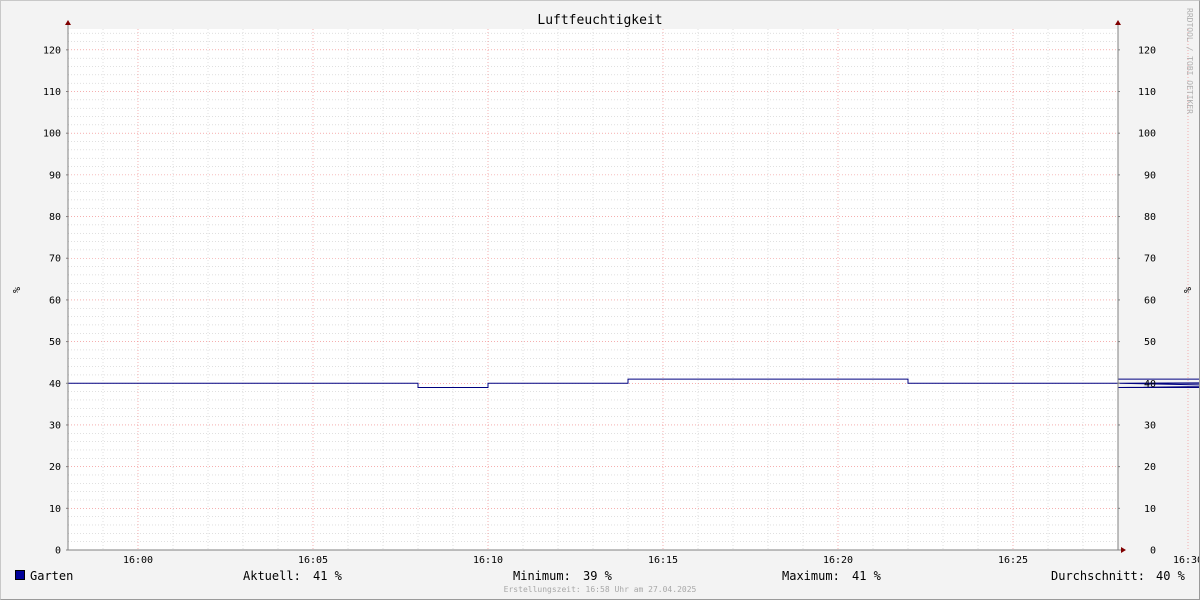  Describe the element at coordinates (542, 576) in the screenshot. I see `legend-min-label: Minimum:` at that location.